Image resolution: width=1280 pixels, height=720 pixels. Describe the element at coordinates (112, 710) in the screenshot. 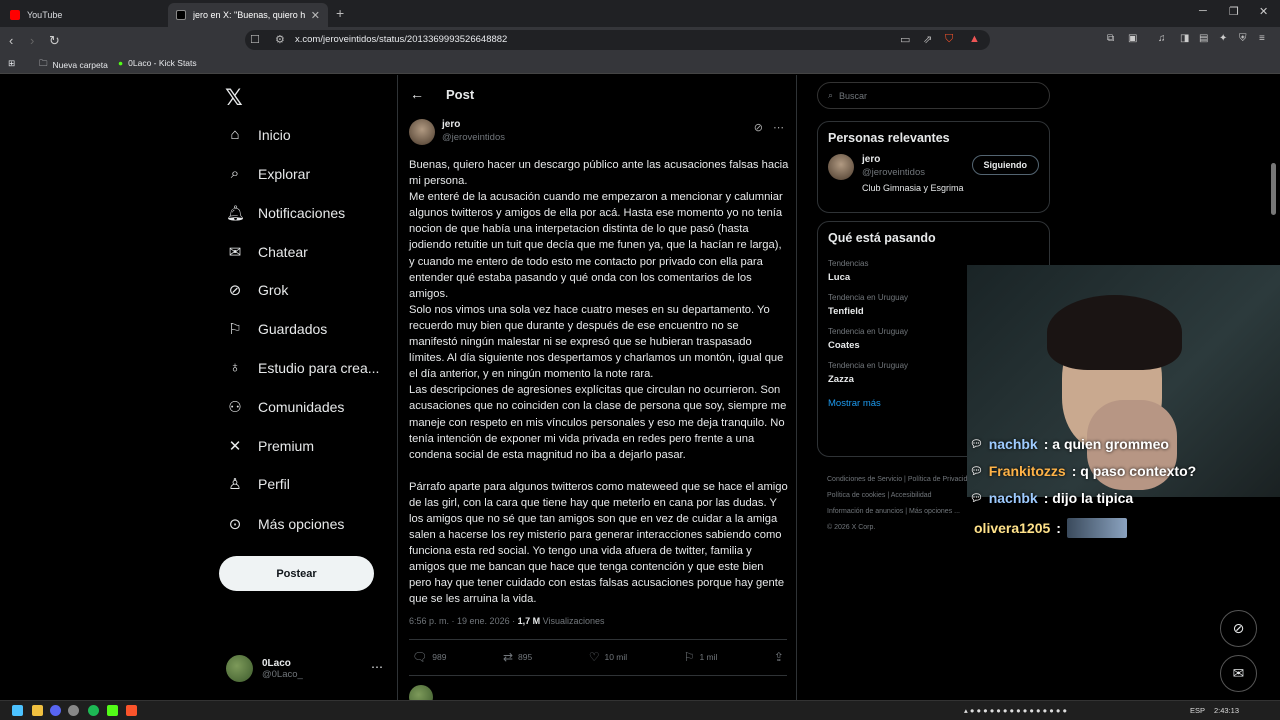

I see `kick-icon` at that location.